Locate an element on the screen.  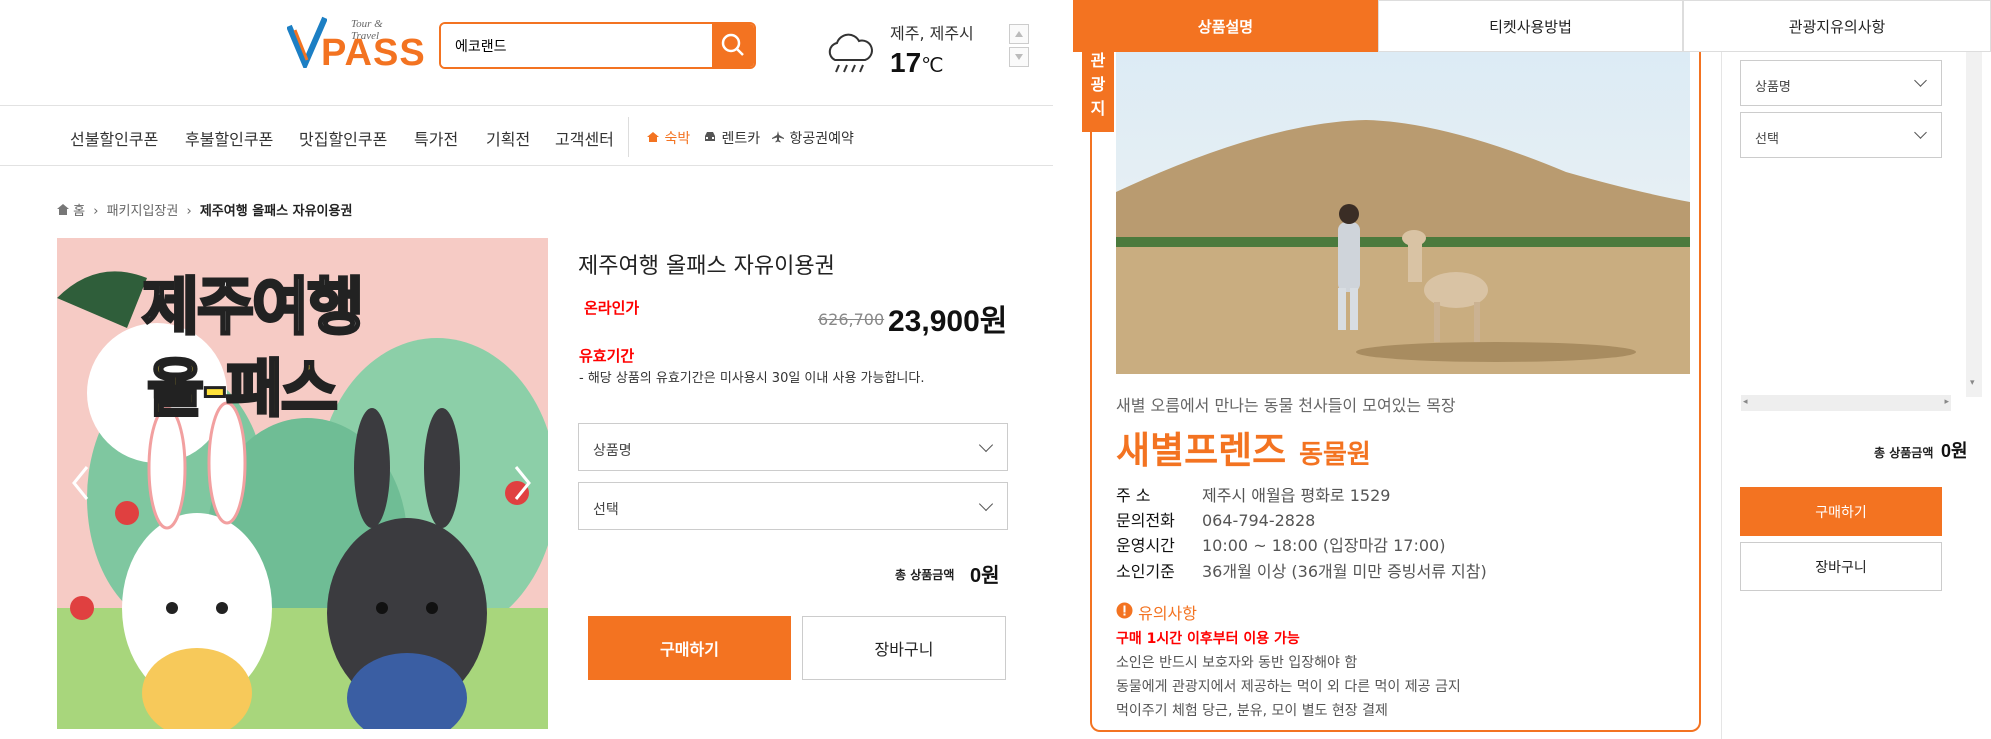
option-select-label: 선택 is located at coordinates (606, 510).